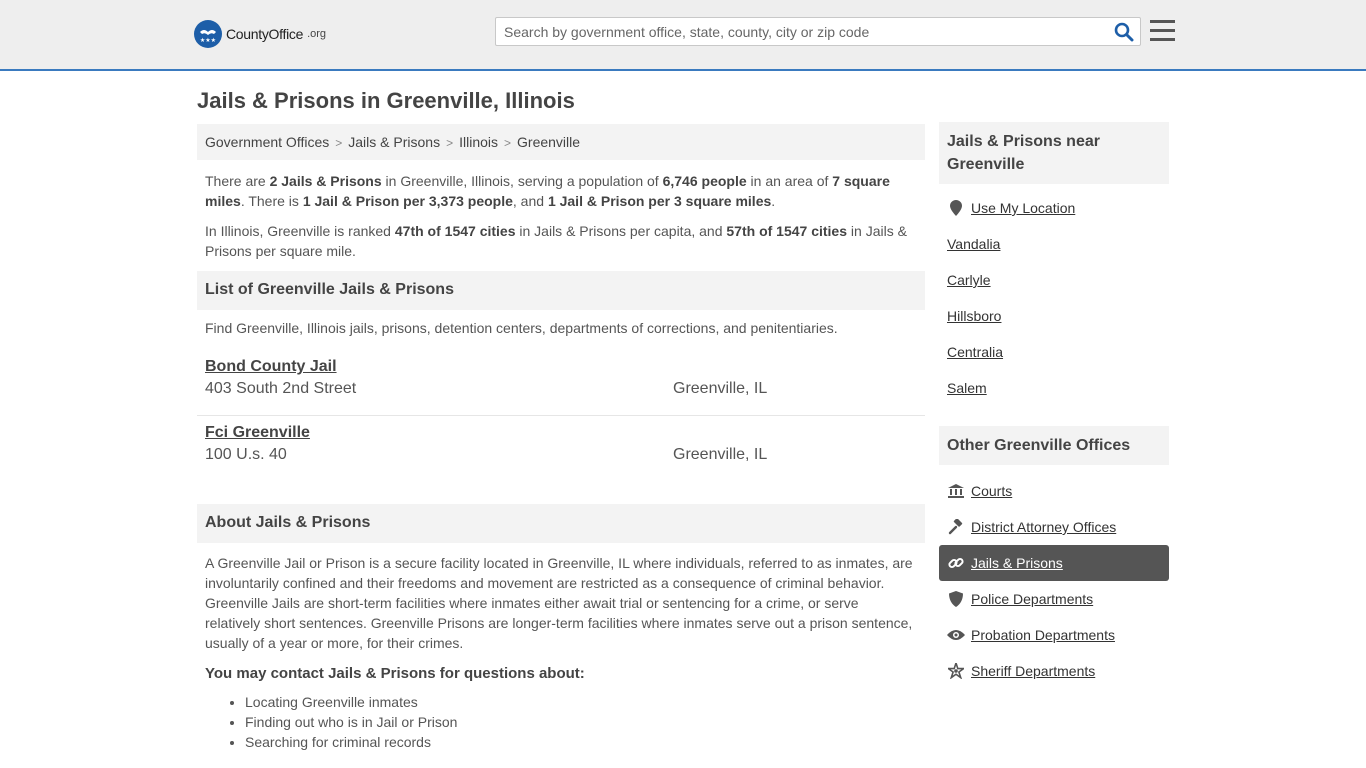 This screenshot has width=1366, height=768. I want to click on nearby-city-link: Carlyle, so click(969, 280).